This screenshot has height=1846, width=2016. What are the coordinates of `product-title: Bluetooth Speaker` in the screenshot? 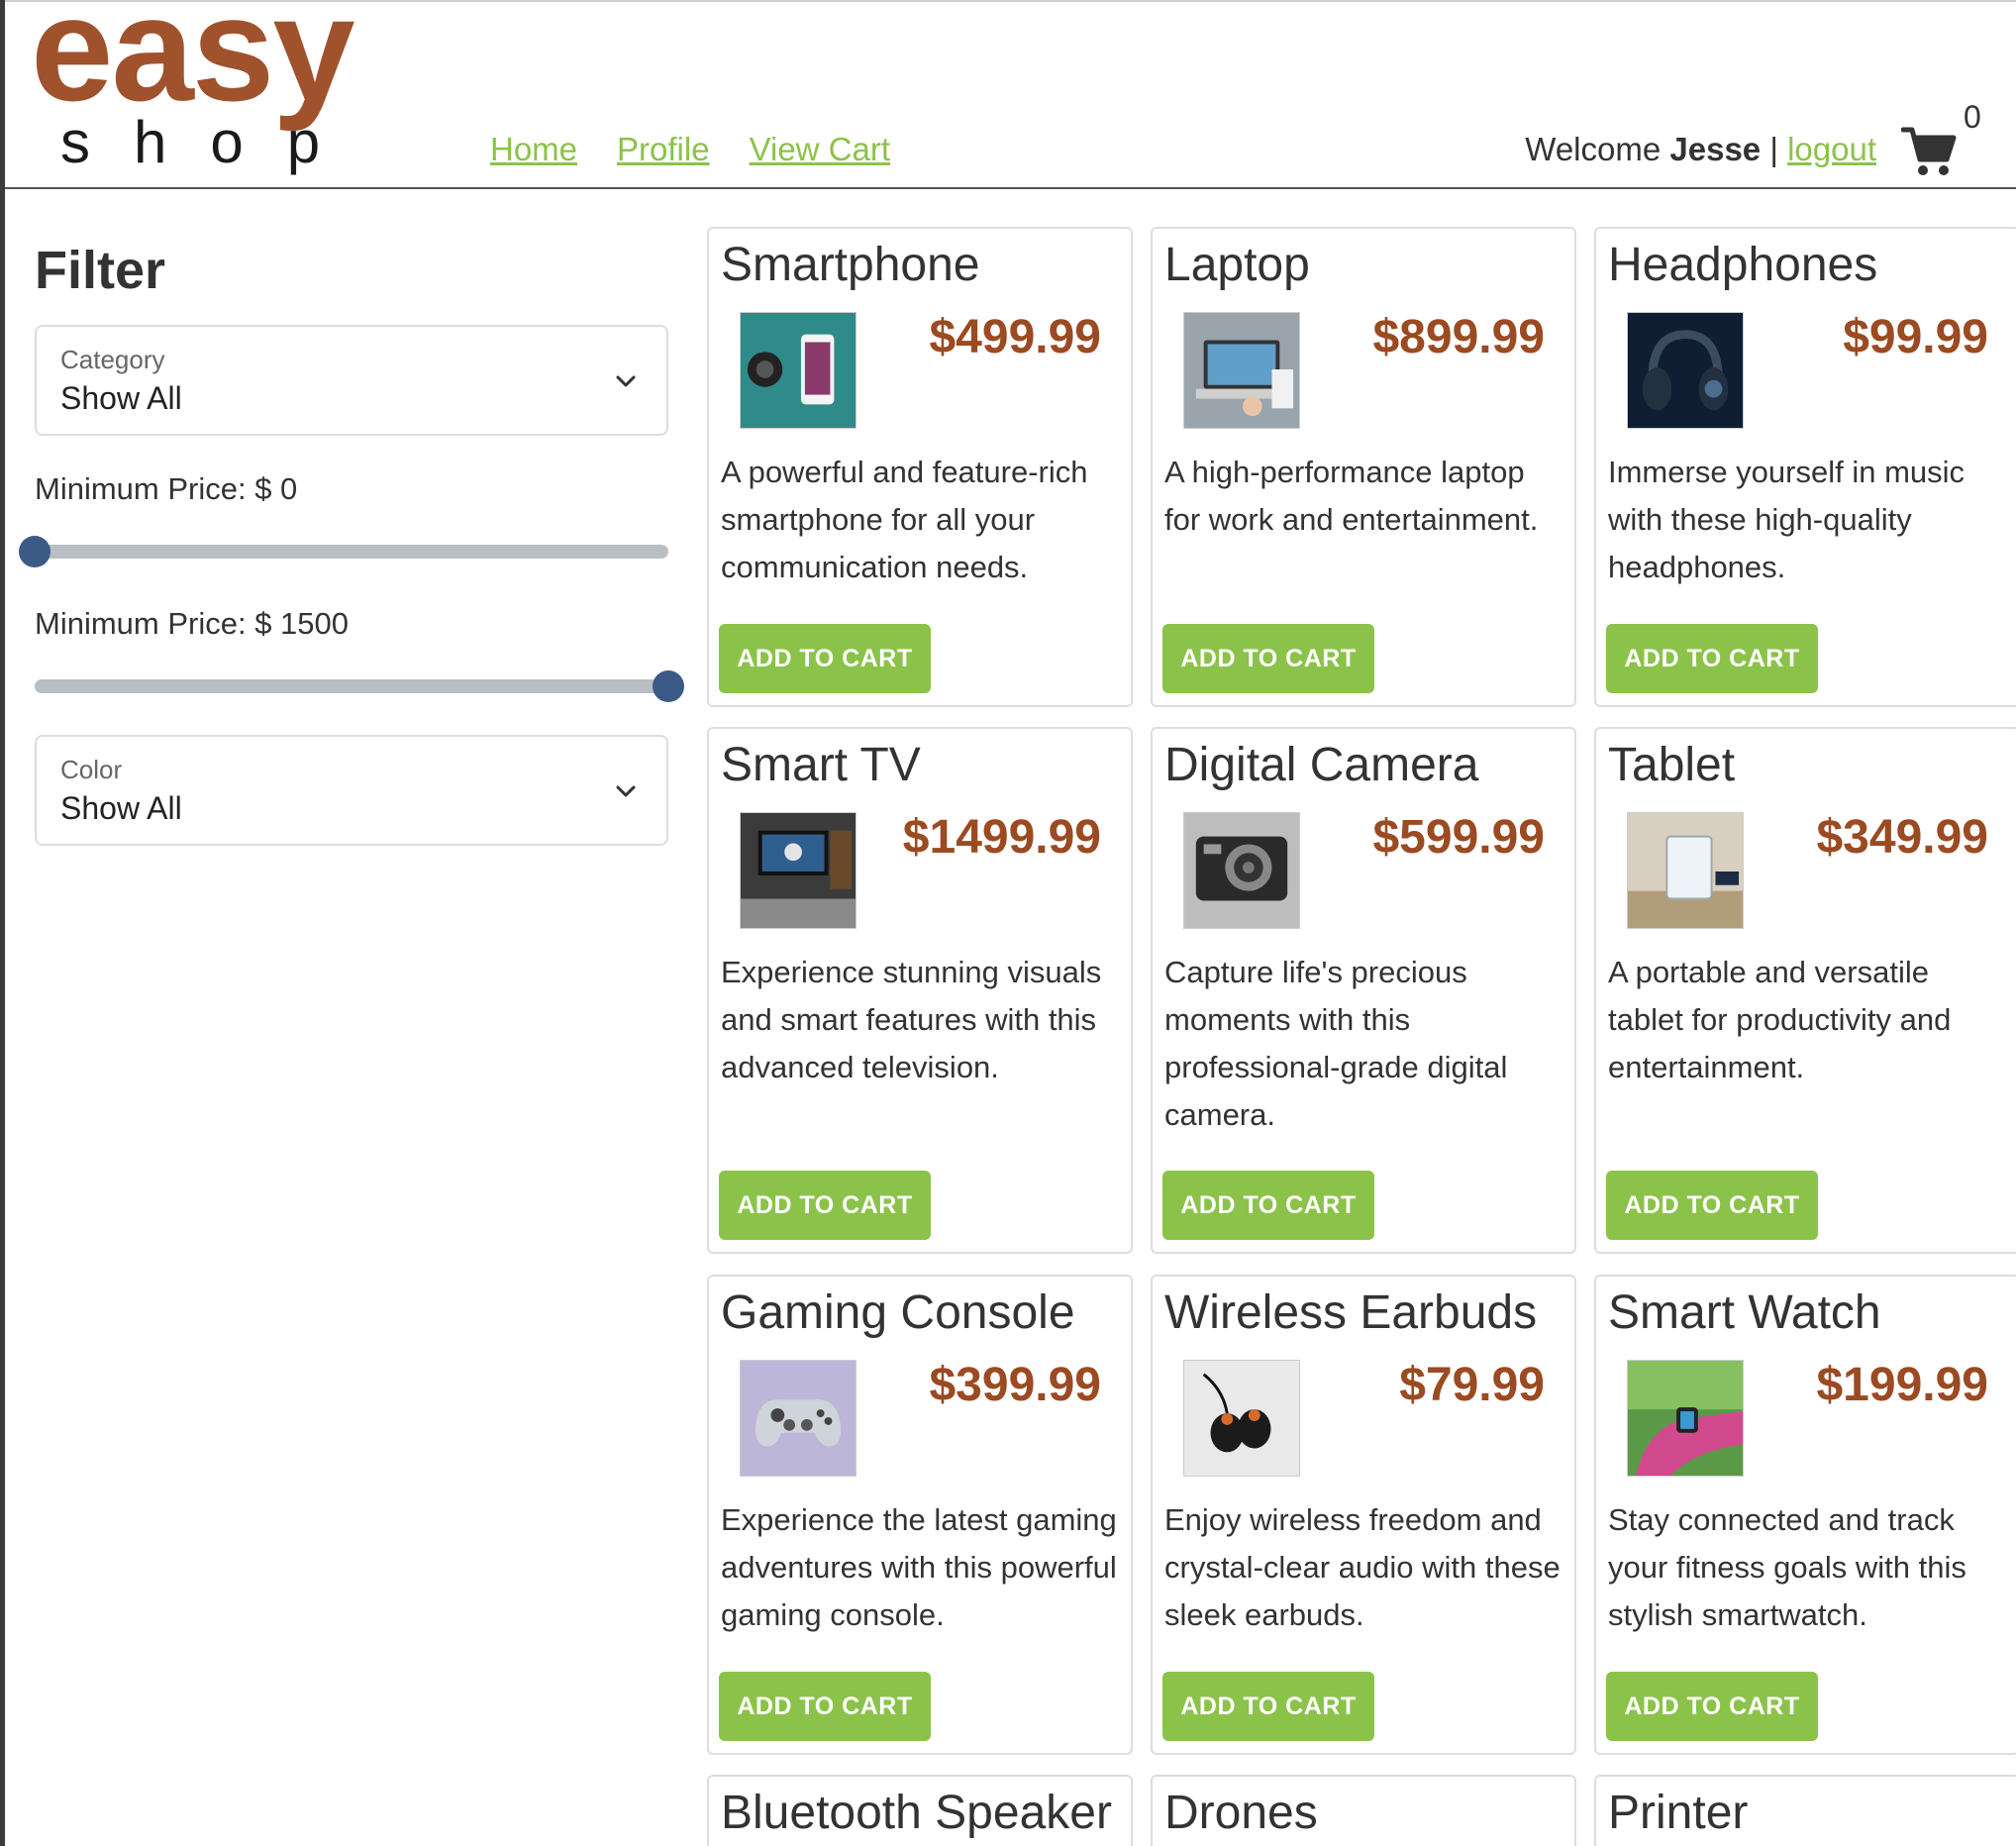 It's located at (916, 1813).